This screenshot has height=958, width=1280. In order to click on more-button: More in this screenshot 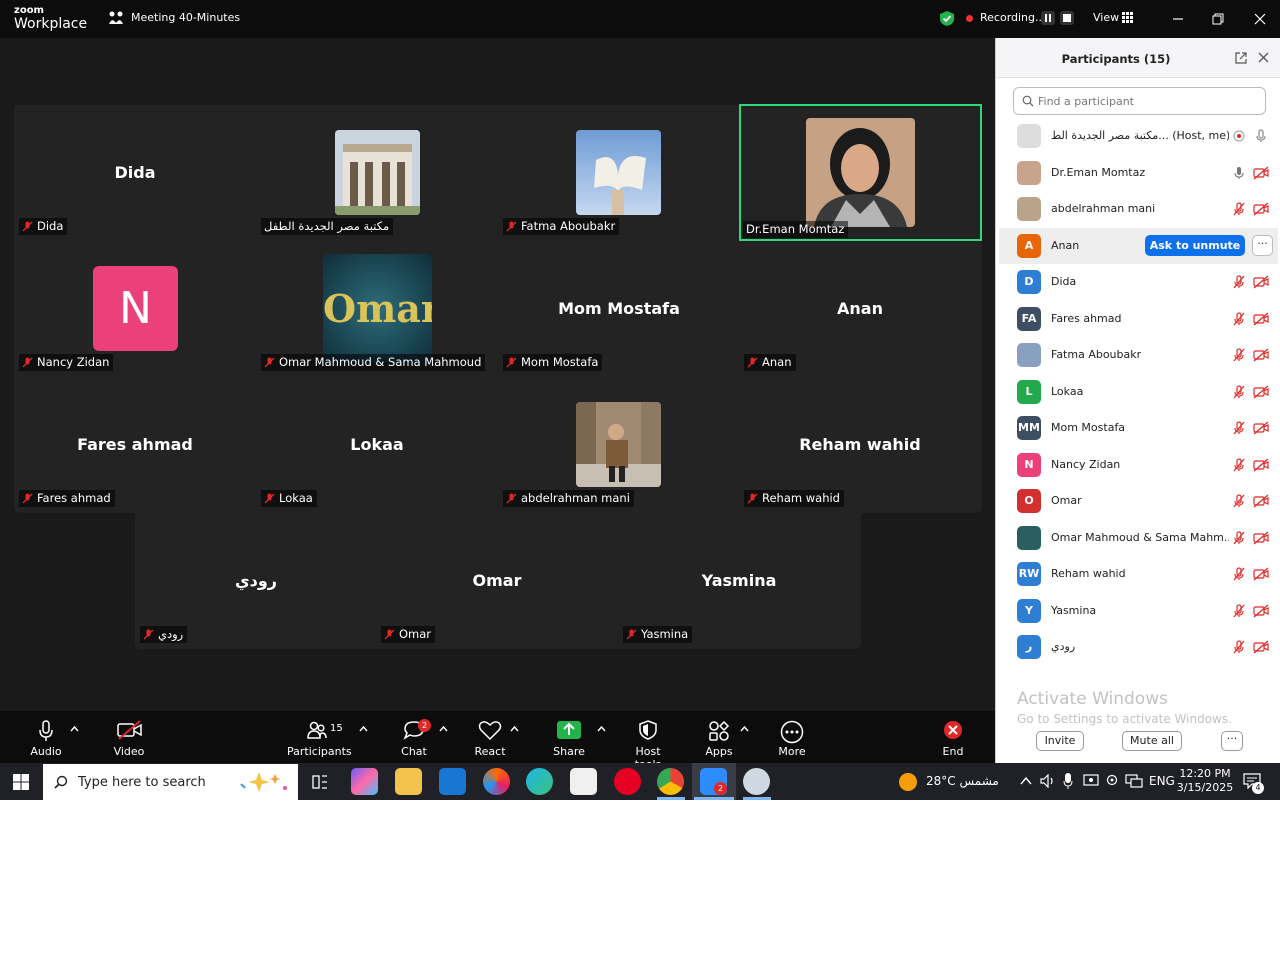, I will do `click(792, 737)`.